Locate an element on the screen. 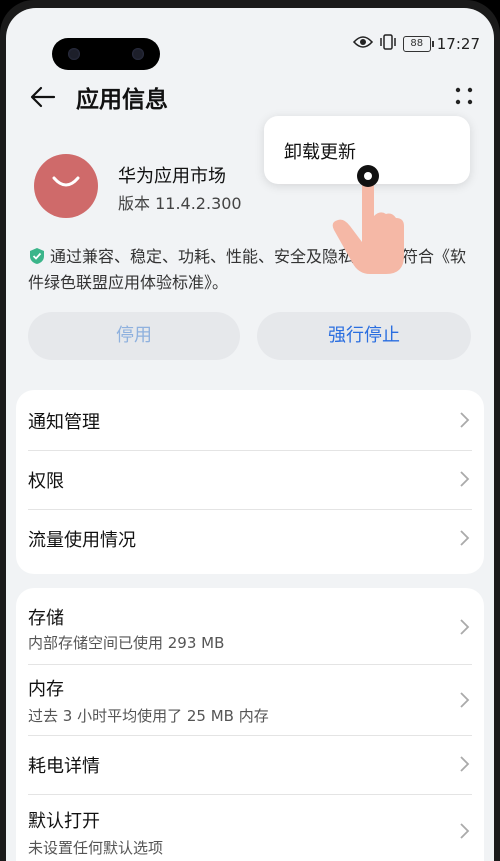 The height and width of the screenshot is (861, 500). row-label: 通知管理 is located at coordinates (64, 422).